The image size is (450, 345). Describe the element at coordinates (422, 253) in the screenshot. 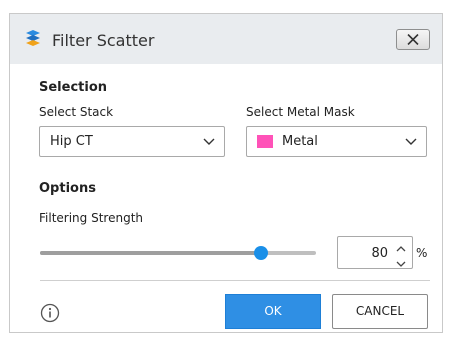

I see `percent-unit: %` at that location.